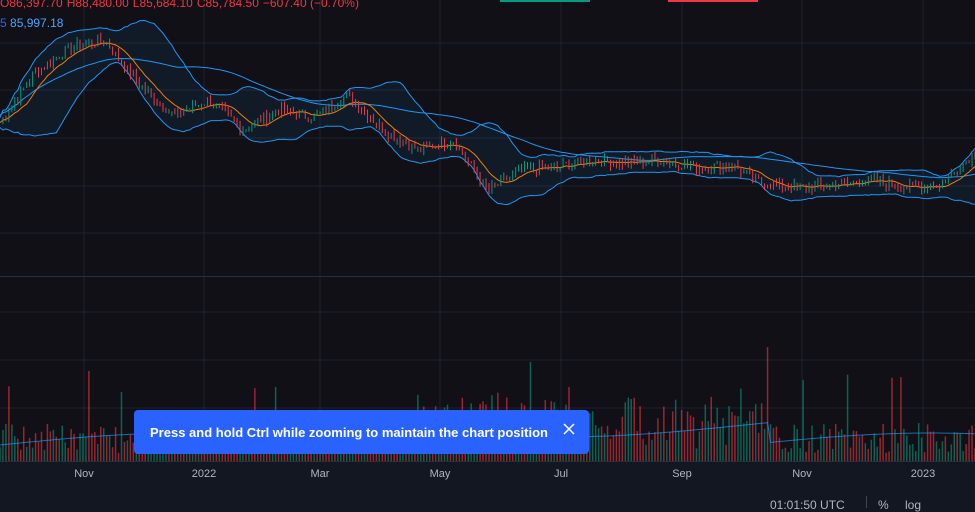 This screenshot has height=512, width=975. I want to click on green-bar, so click(545, 1).